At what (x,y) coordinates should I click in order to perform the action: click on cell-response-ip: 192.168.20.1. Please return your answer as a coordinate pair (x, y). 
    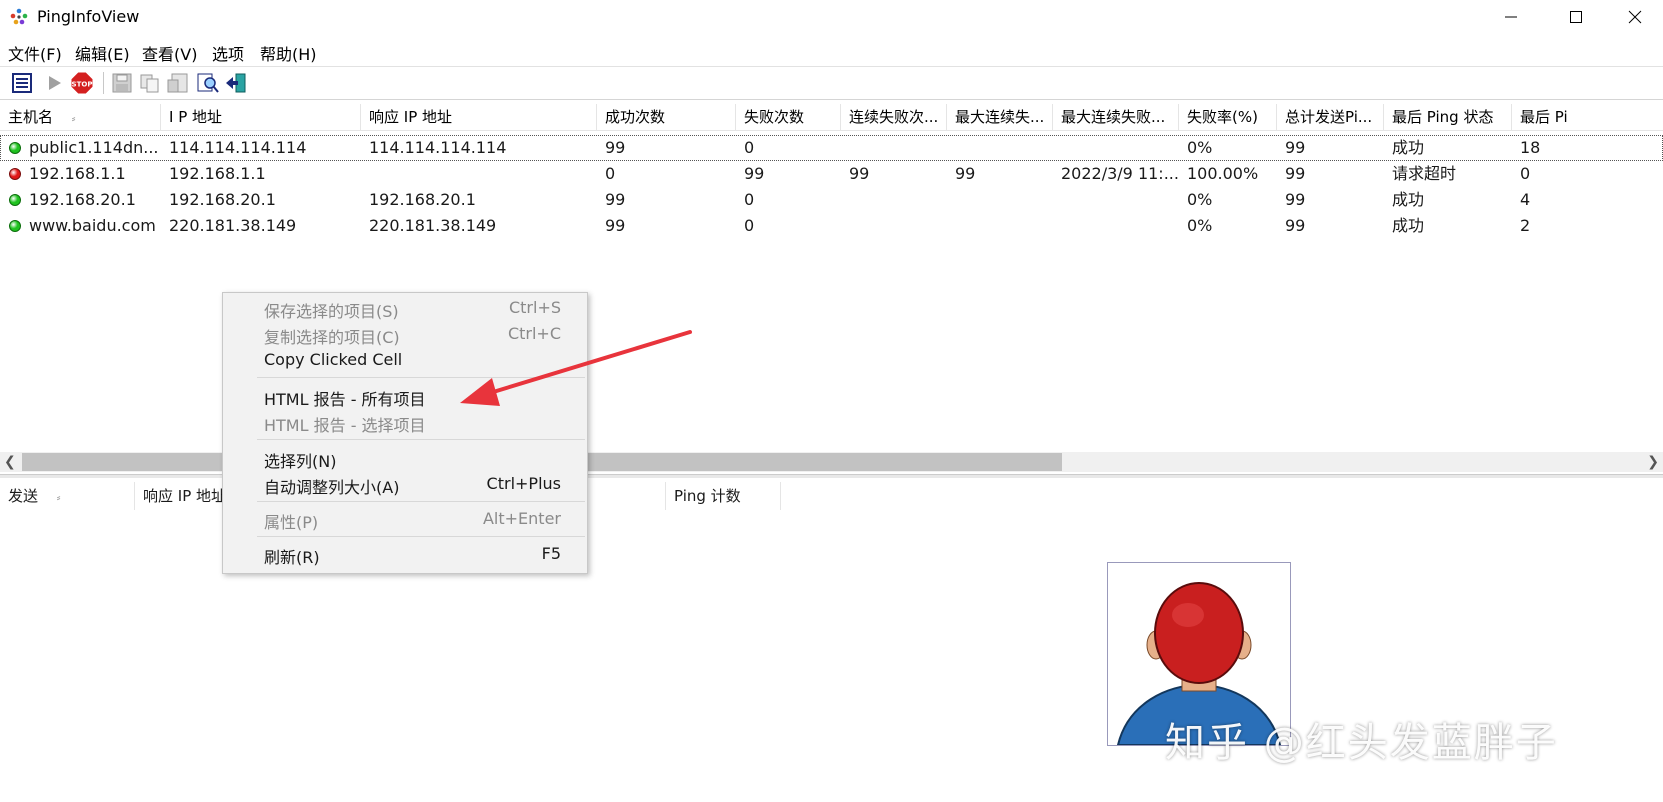
    Looking at the image, I should click on (422, 199).